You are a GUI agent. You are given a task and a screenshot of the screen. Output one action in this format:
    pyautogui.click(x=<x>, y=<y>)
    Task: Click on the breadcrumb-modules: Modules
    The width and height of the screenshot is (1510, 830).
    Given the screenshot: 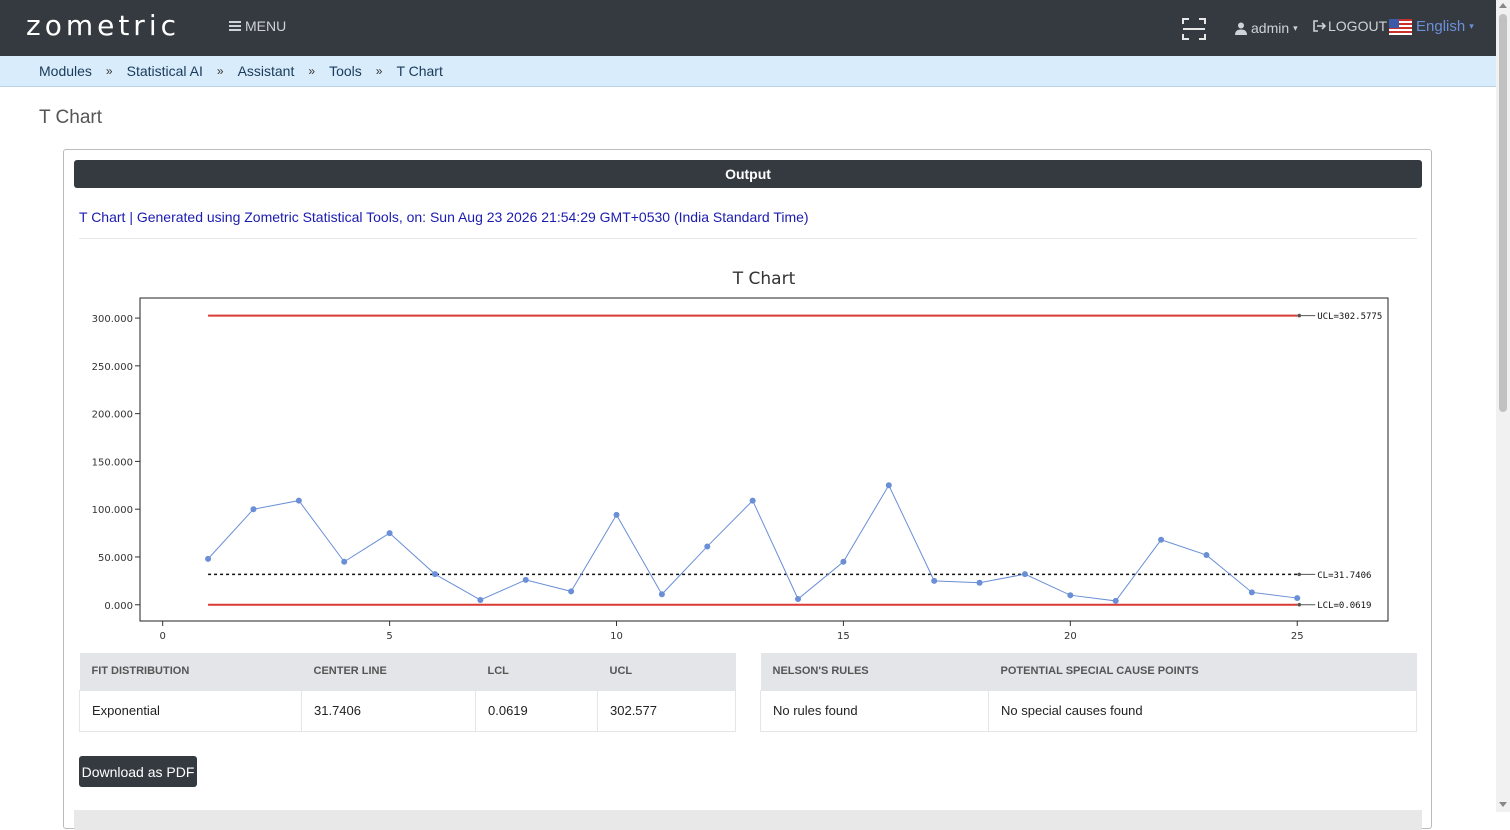 What is the action you would take?
    pyautogui.click(x=65, y=71)
    